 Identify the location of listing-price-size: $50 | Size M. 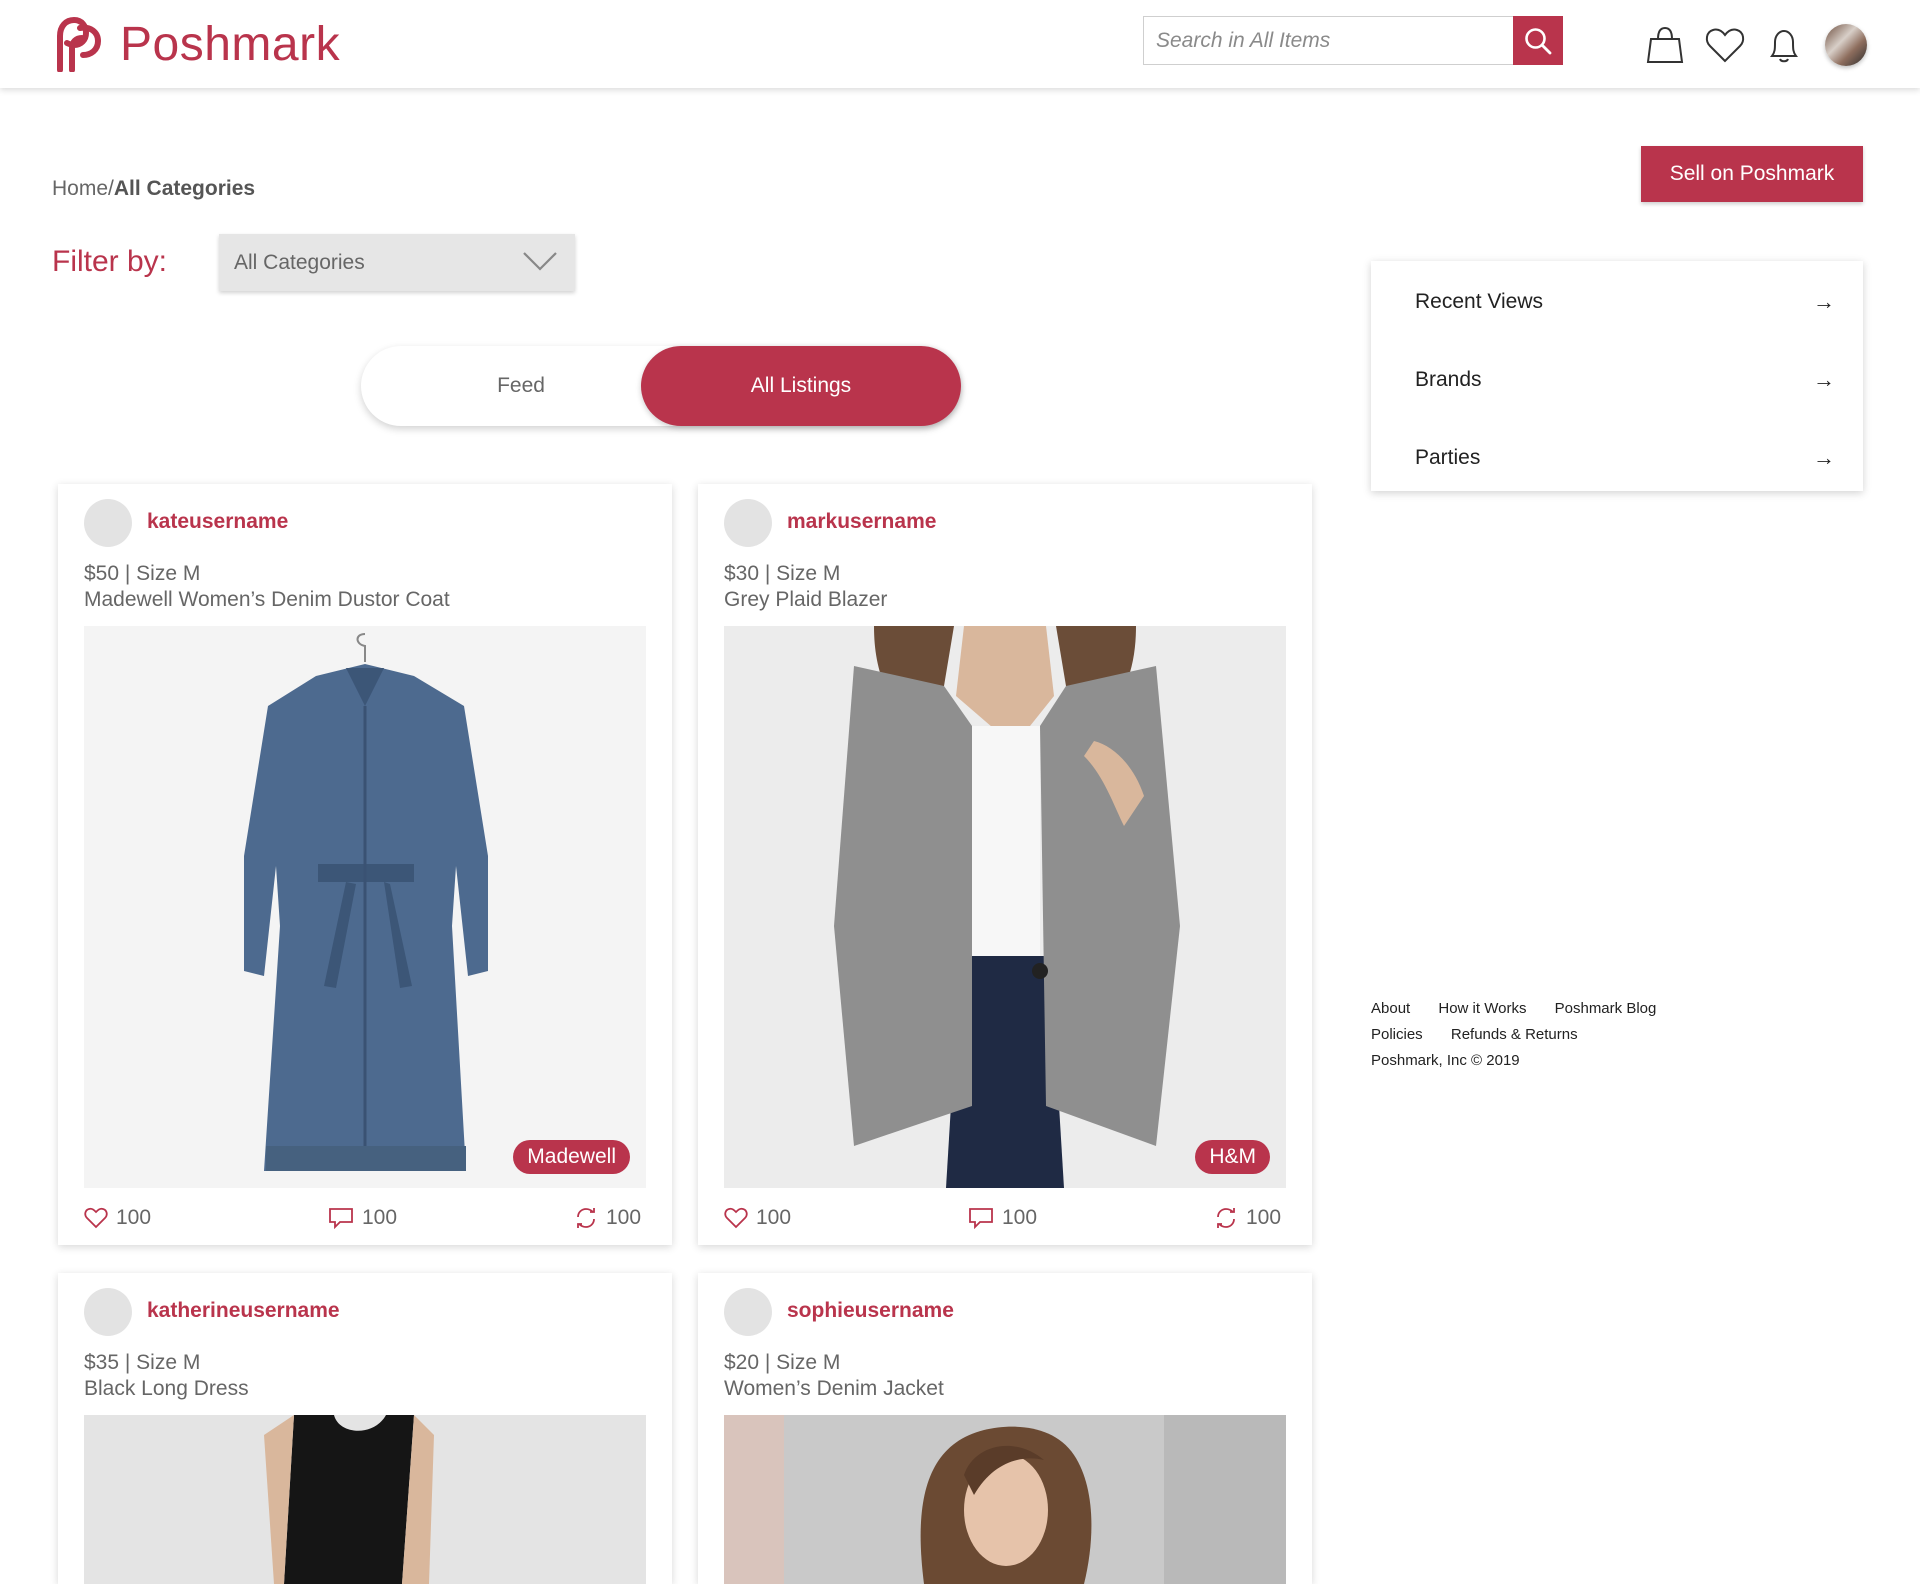
(142, 573).